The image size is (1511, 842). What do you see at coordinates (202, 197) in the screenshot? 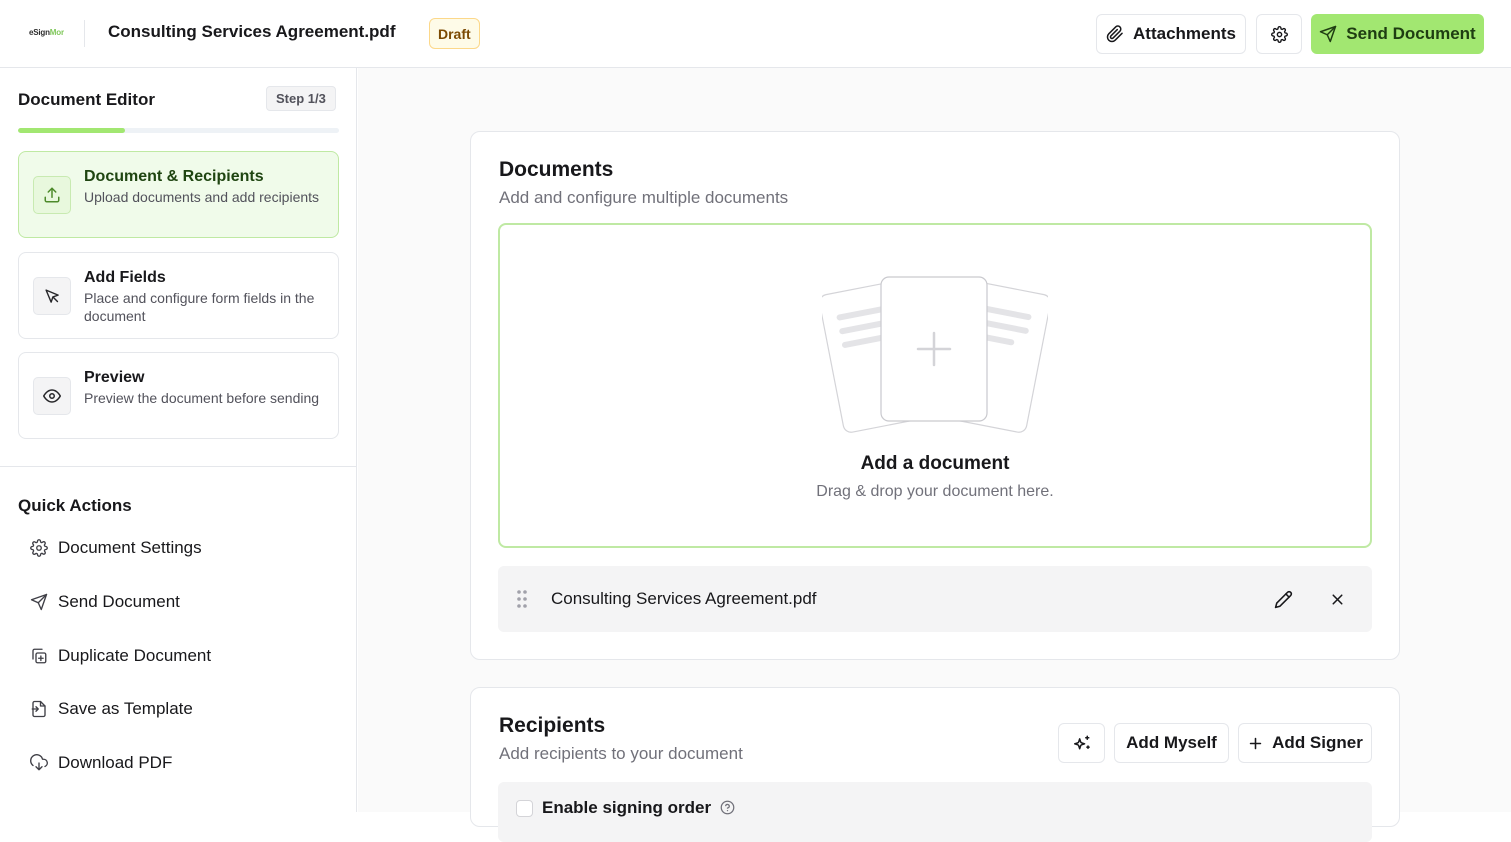
I see `step-description: Upload documents and add recipients` at bounding box center [202, 197].